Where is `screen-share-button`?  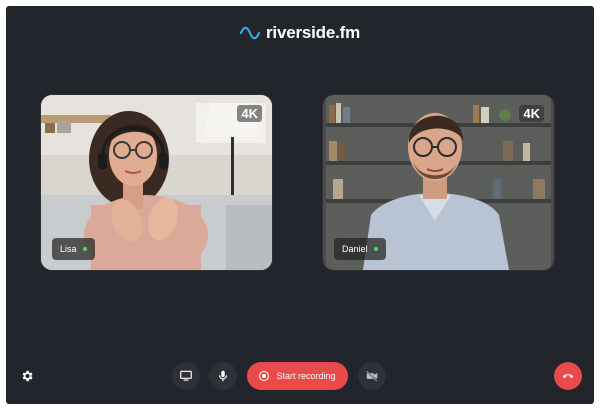 screen-share-button is located at coordinates (186, 376).